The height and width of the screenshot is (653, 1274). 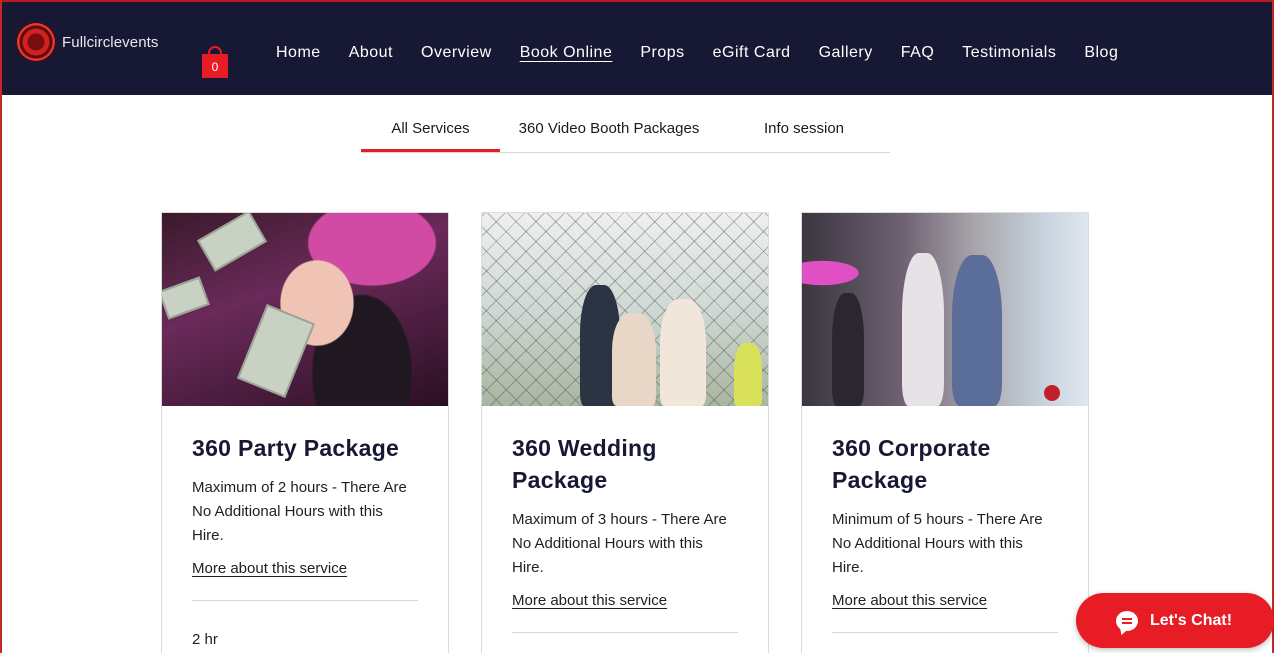 I want to click on nav-item-overview: Overview, so click(x=456, y=53).